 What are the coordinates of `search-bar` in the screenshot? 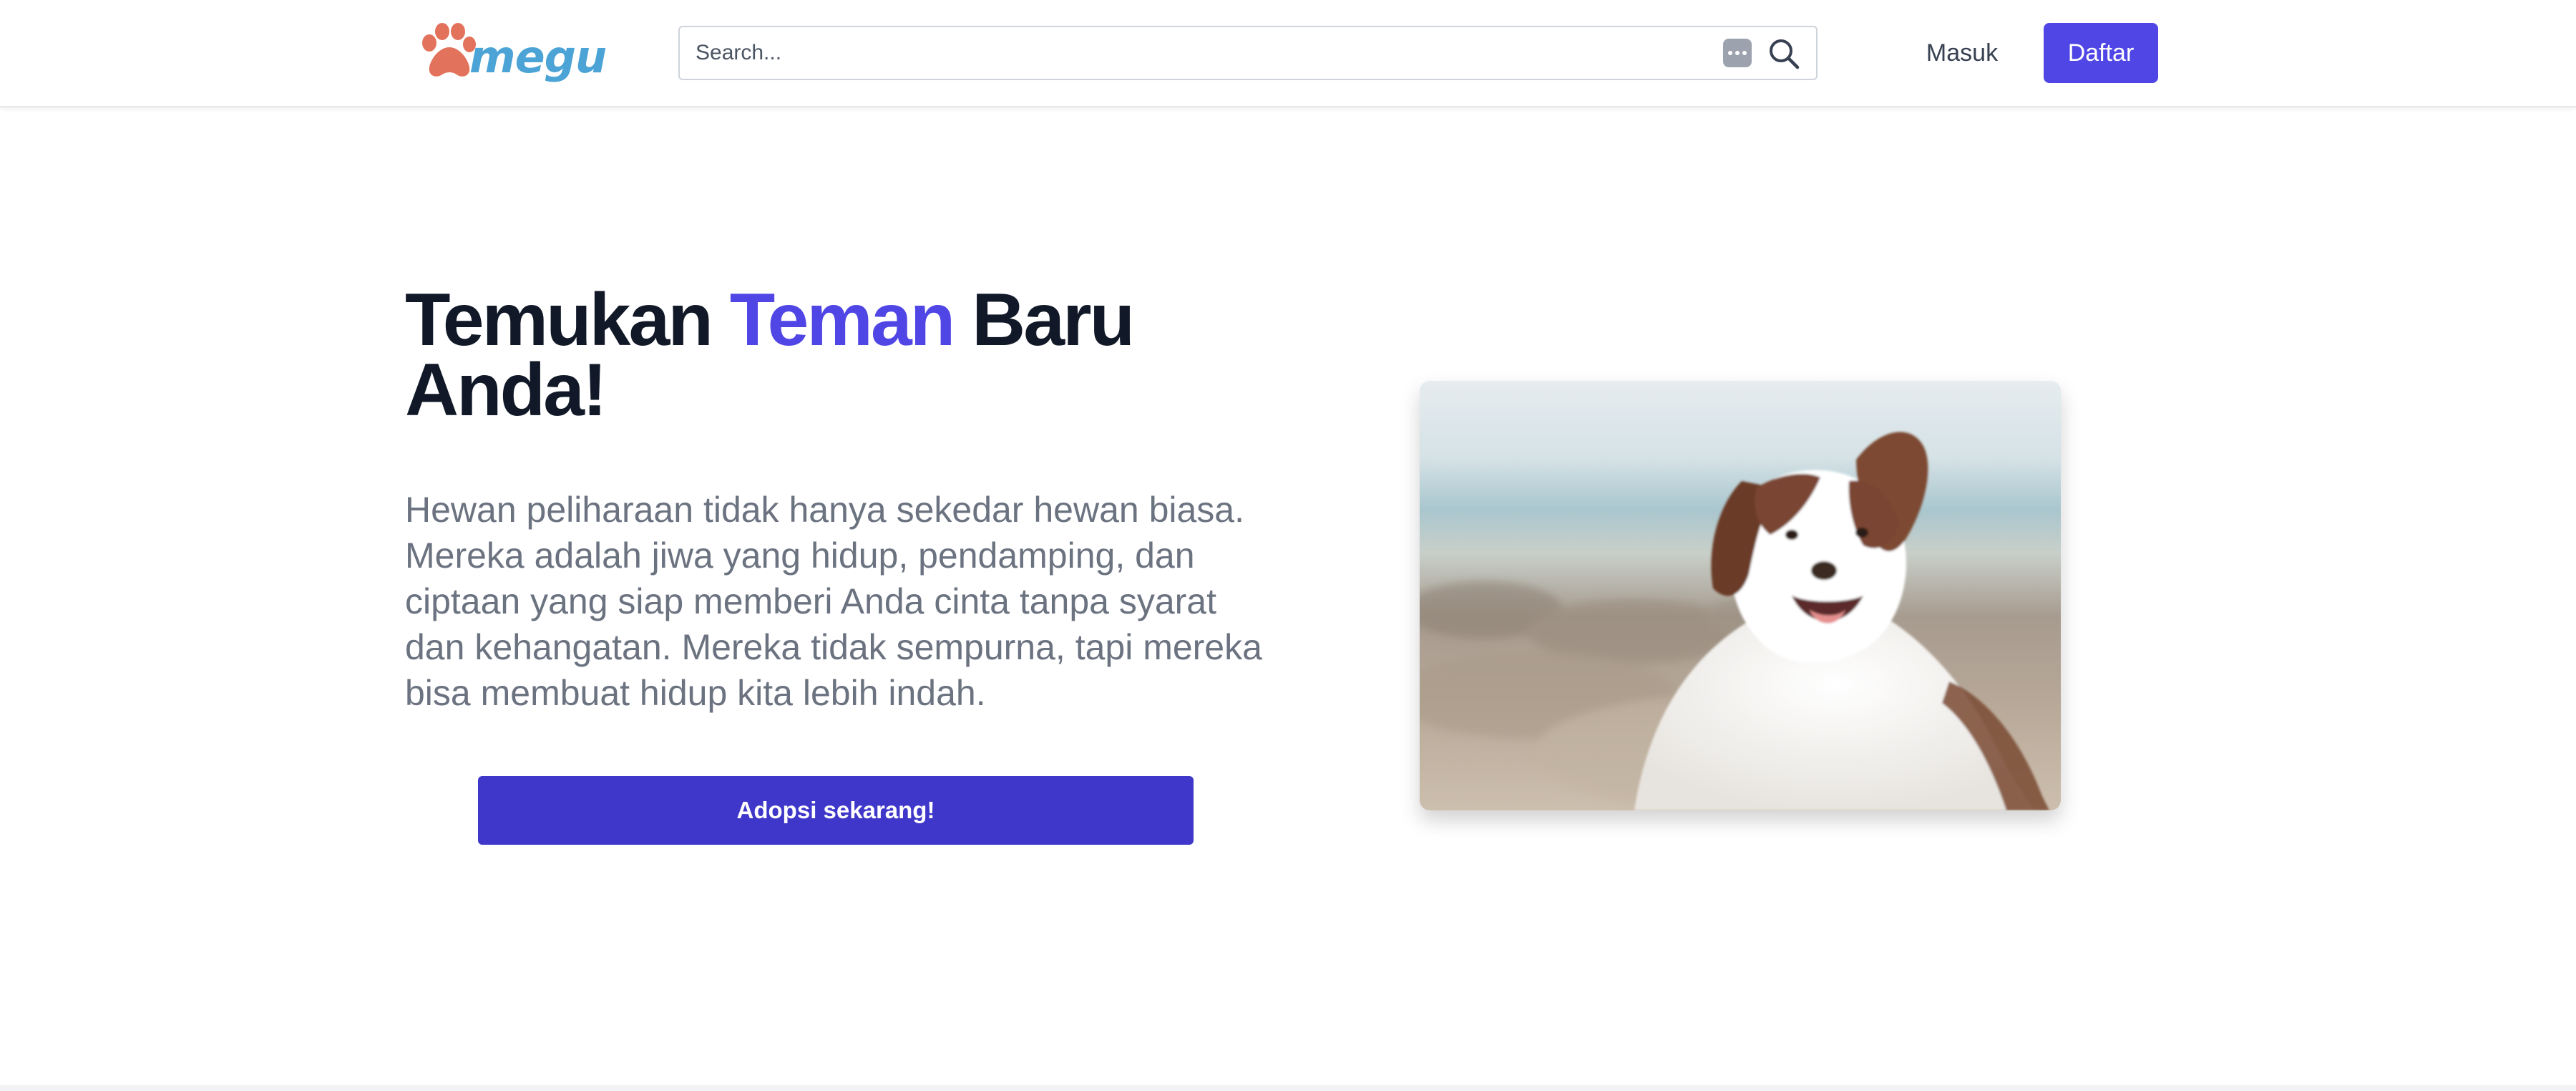 It's located at (1248, 53).